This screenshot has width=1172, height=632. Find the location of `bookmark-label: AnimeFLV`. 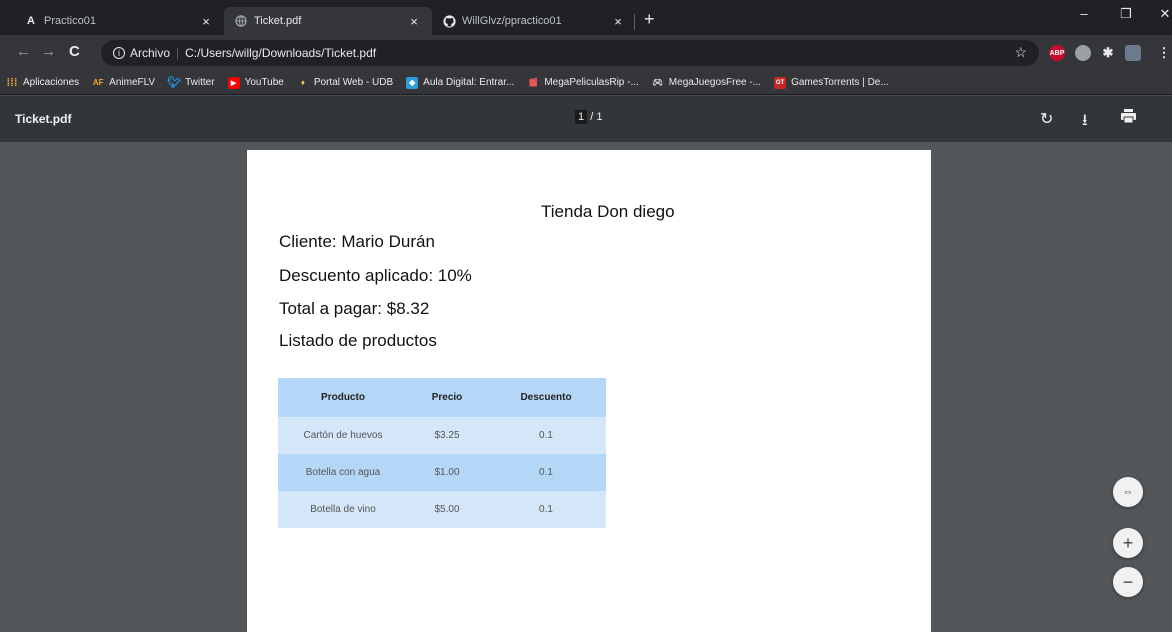

bookmark-label: AnimeFLV is located at coordinates (132, 82).